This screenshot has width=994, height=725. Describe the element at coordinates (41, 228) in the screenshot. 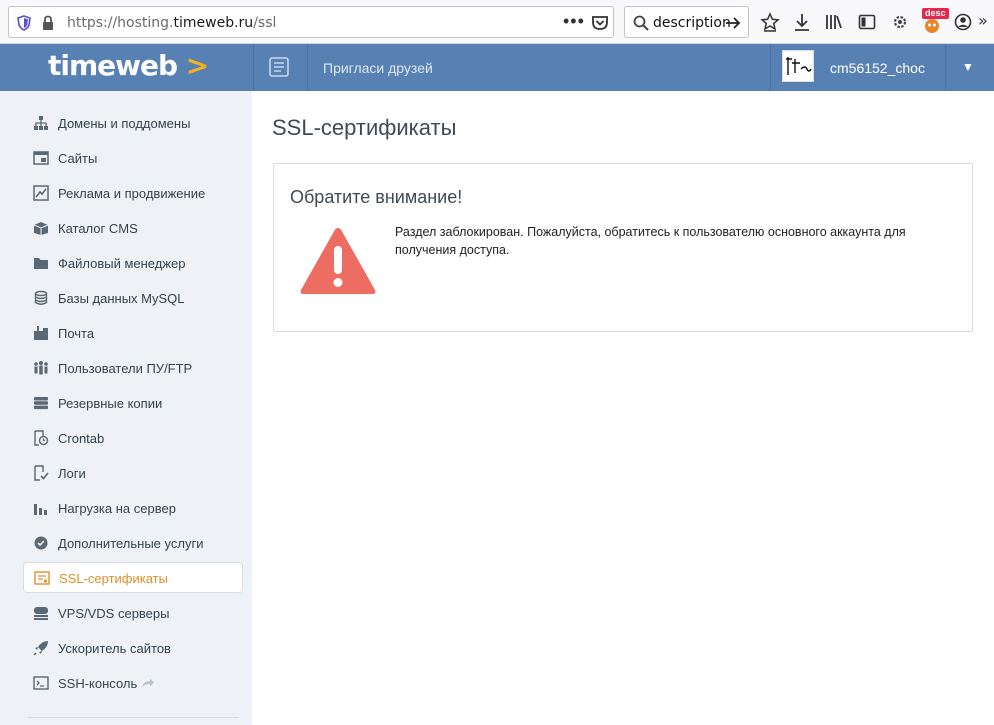

I see `box-icon` at that location.